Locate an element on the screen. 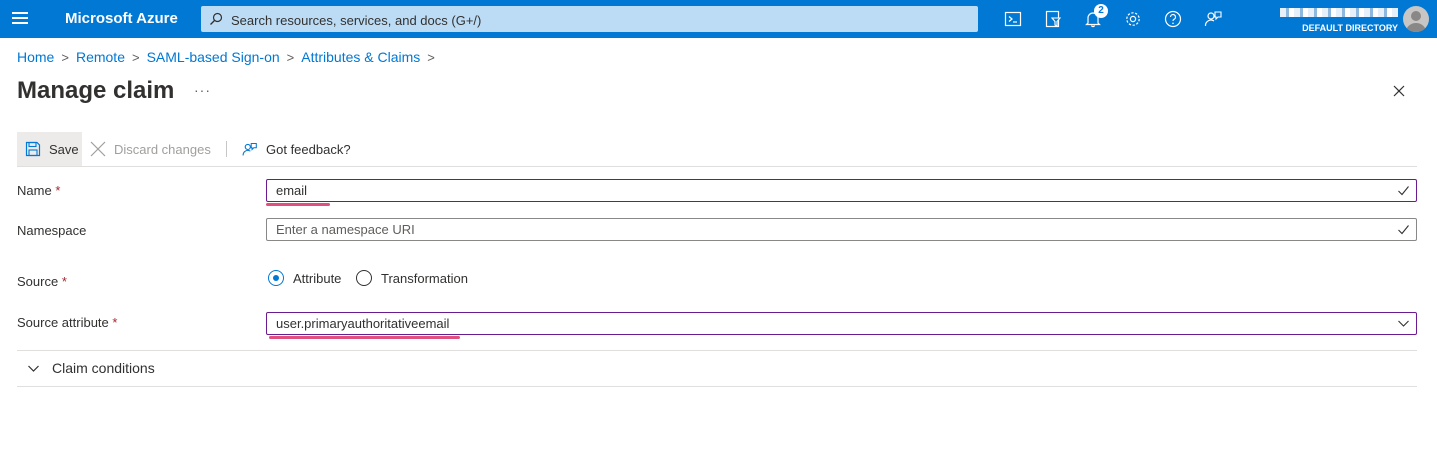  menu-icon is located at coordinates (20, 19).